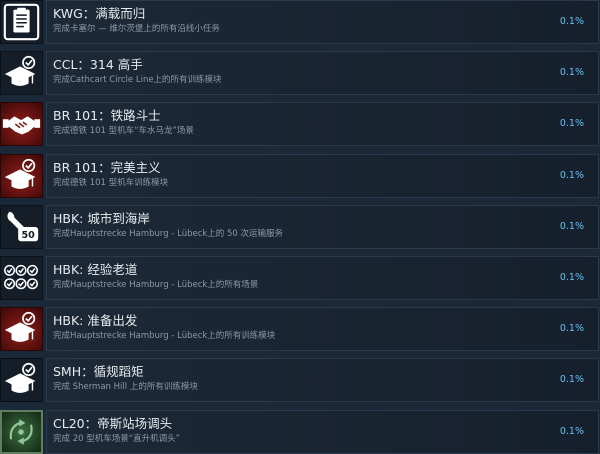 This screenshot has height=454, width=600. What do you see at coordinates (117, 439) in the screenshot?
I see `achievement-description: 完成 20 型机车场景“直升机调头”` at bounding box center [117, 439].